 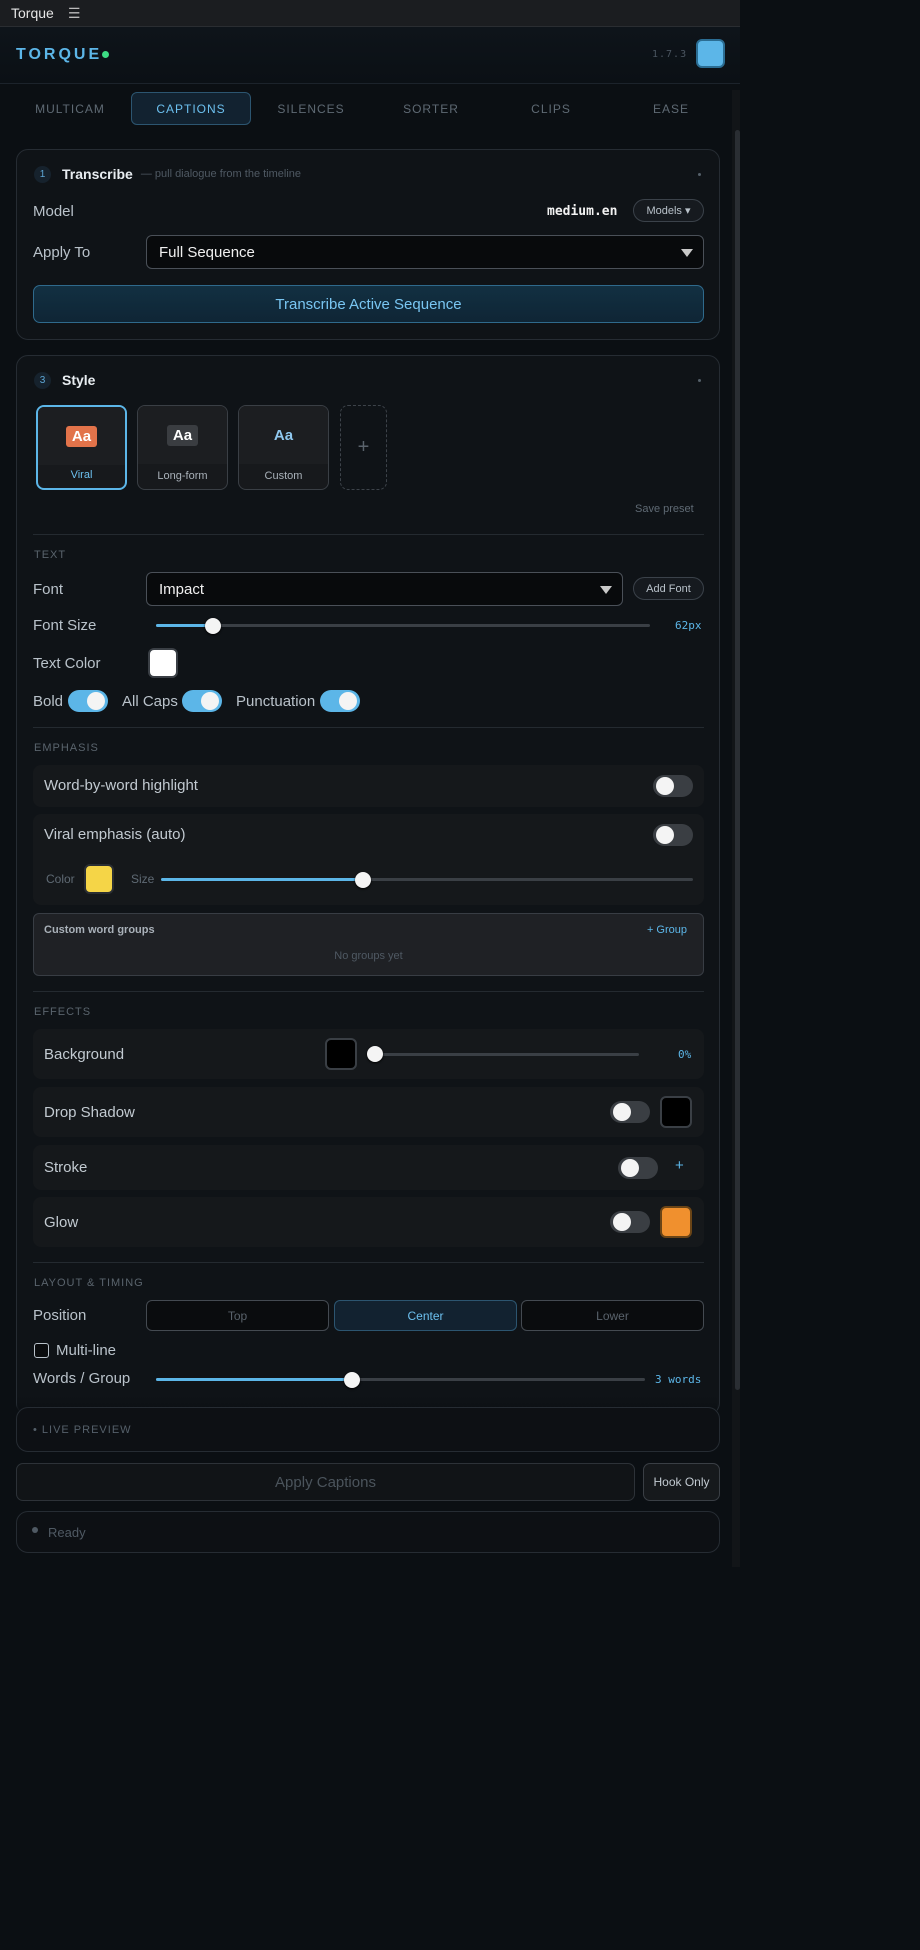 What do you see at coordinates (67, 1532) in the screenshot?
I see `status-text: Ready` at bounding box center [67, 1532].